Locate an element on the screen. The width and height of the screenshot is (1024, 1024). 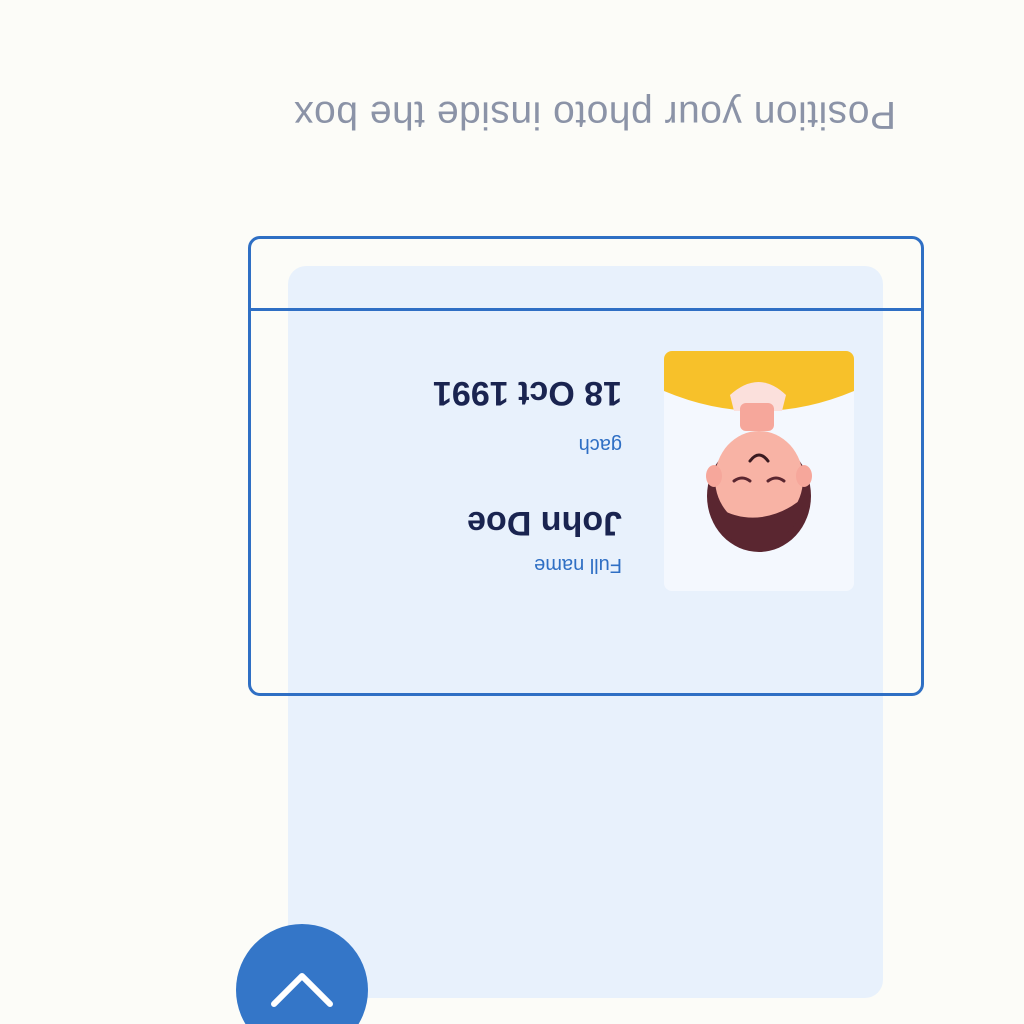
capture-button is located at coordinates (302, 974).